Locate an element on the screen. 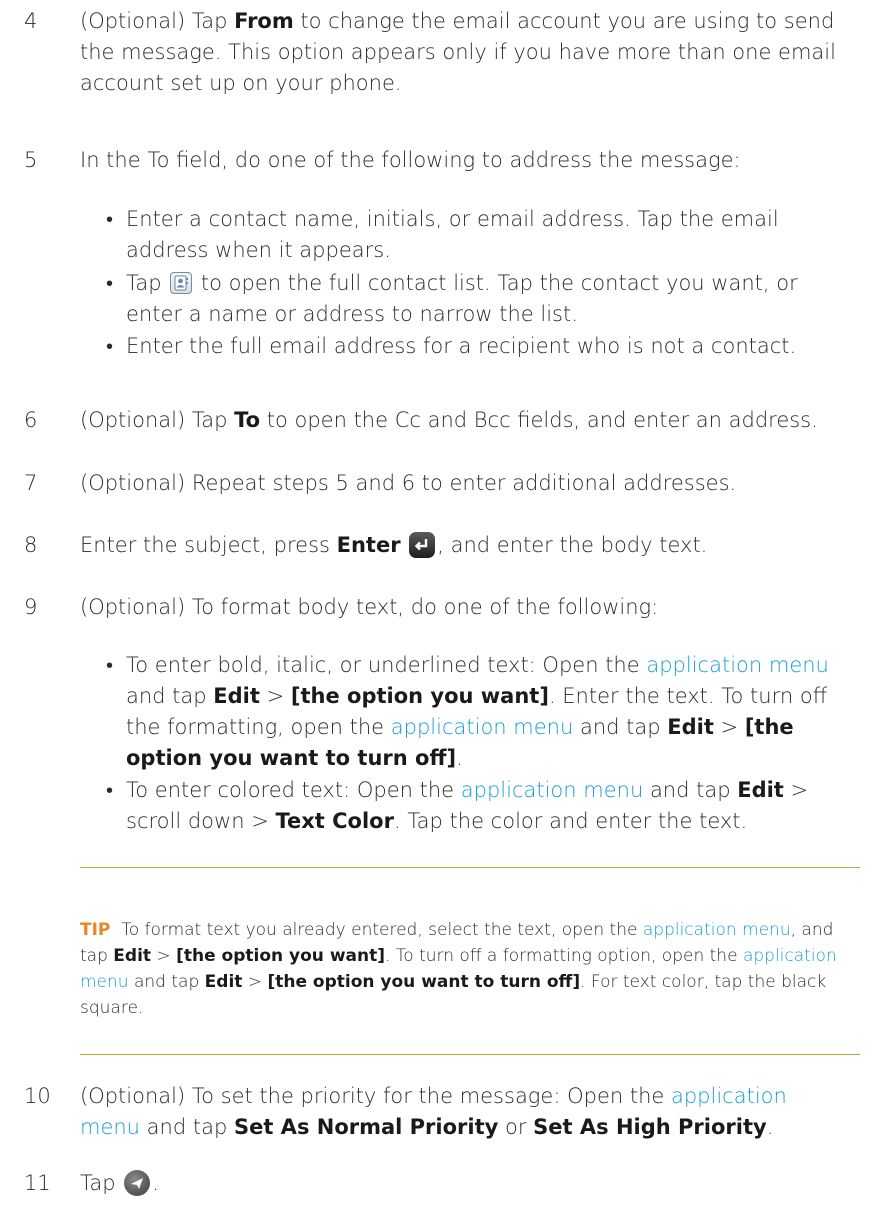  to-label: To is located at coordinates (247, 420).